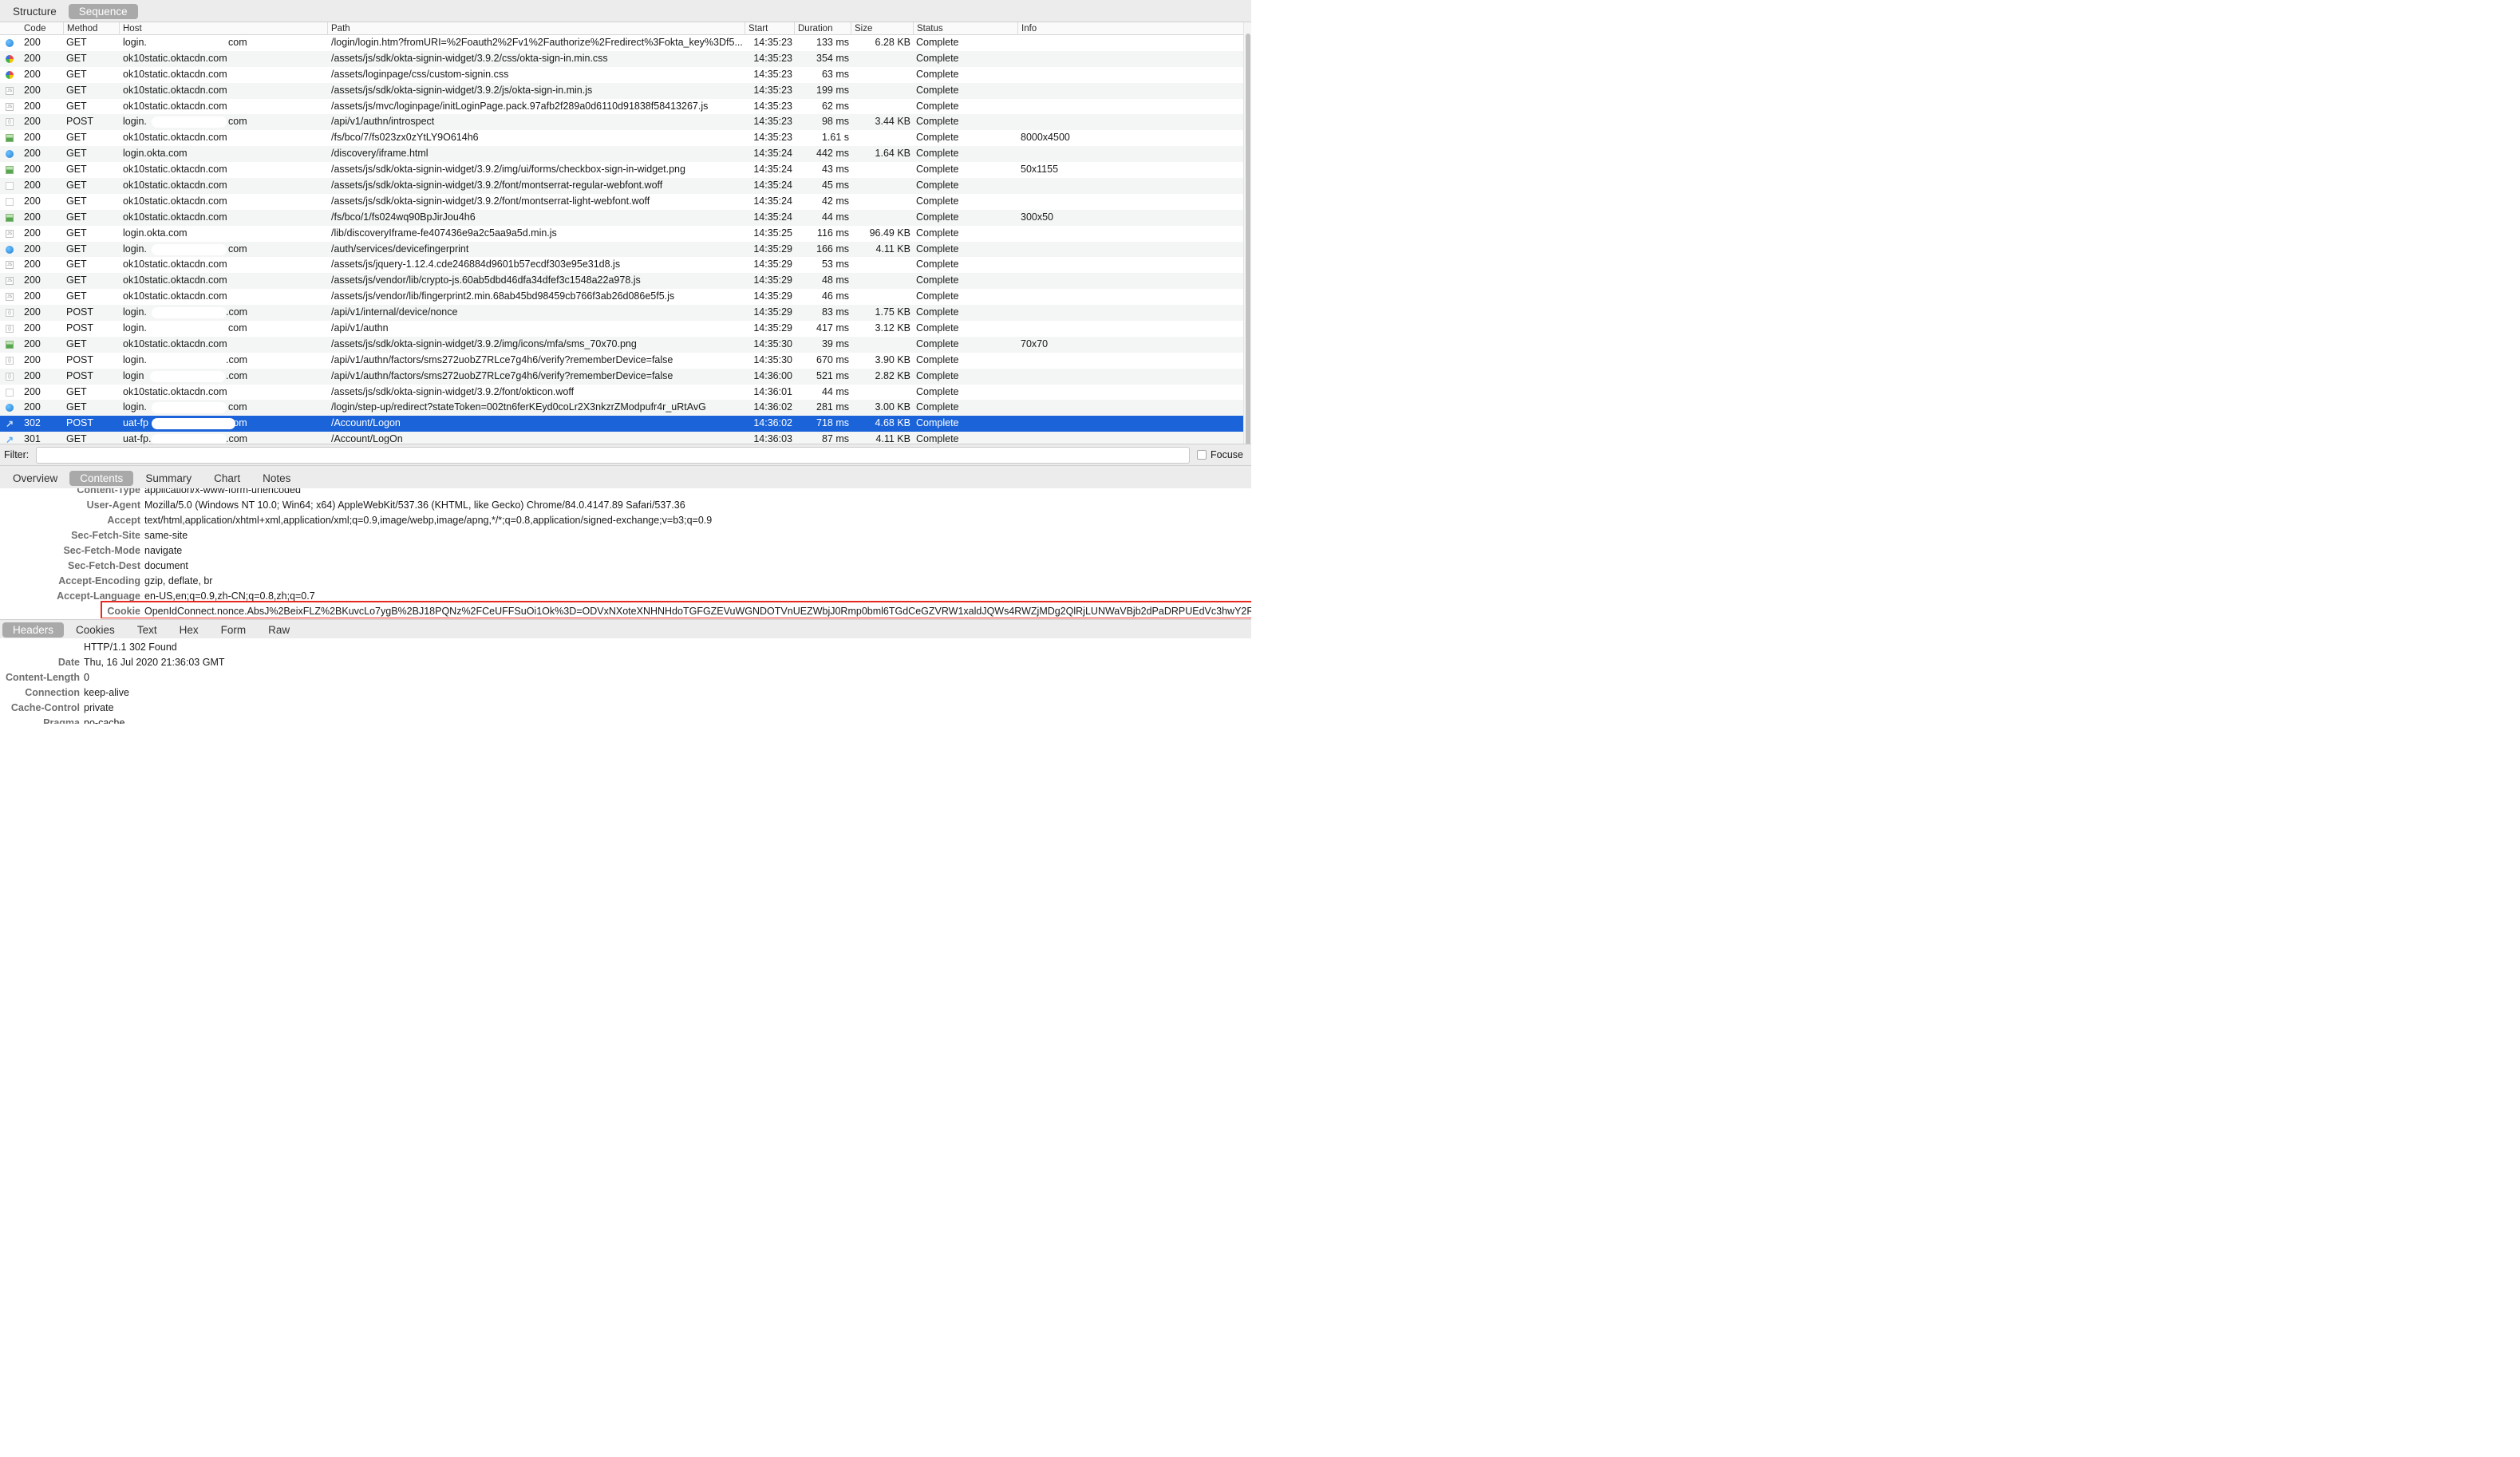 This screenshot has width=2520, height=1457. I want to click on tab-text: Text, so click(147, 630).